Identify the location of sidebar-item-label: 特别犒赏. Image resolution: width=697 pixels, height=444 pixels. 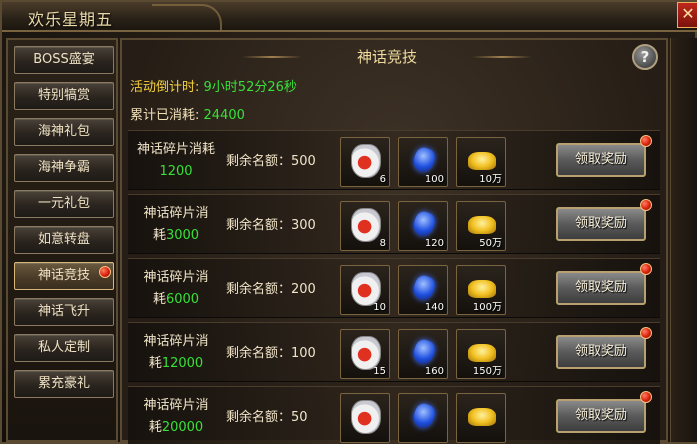
(63, 95).